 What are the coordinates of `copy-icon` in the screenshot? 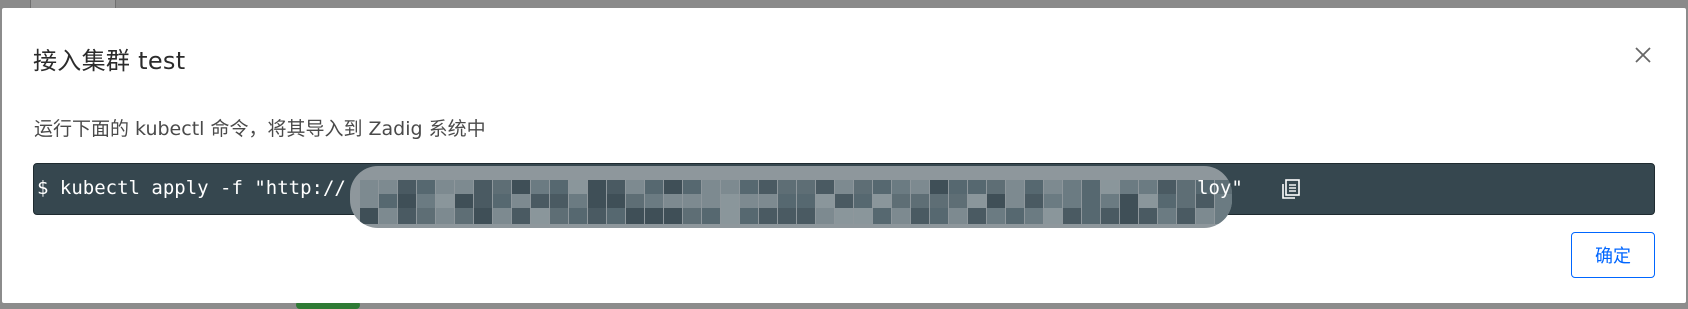 It's located at (1291, 189).